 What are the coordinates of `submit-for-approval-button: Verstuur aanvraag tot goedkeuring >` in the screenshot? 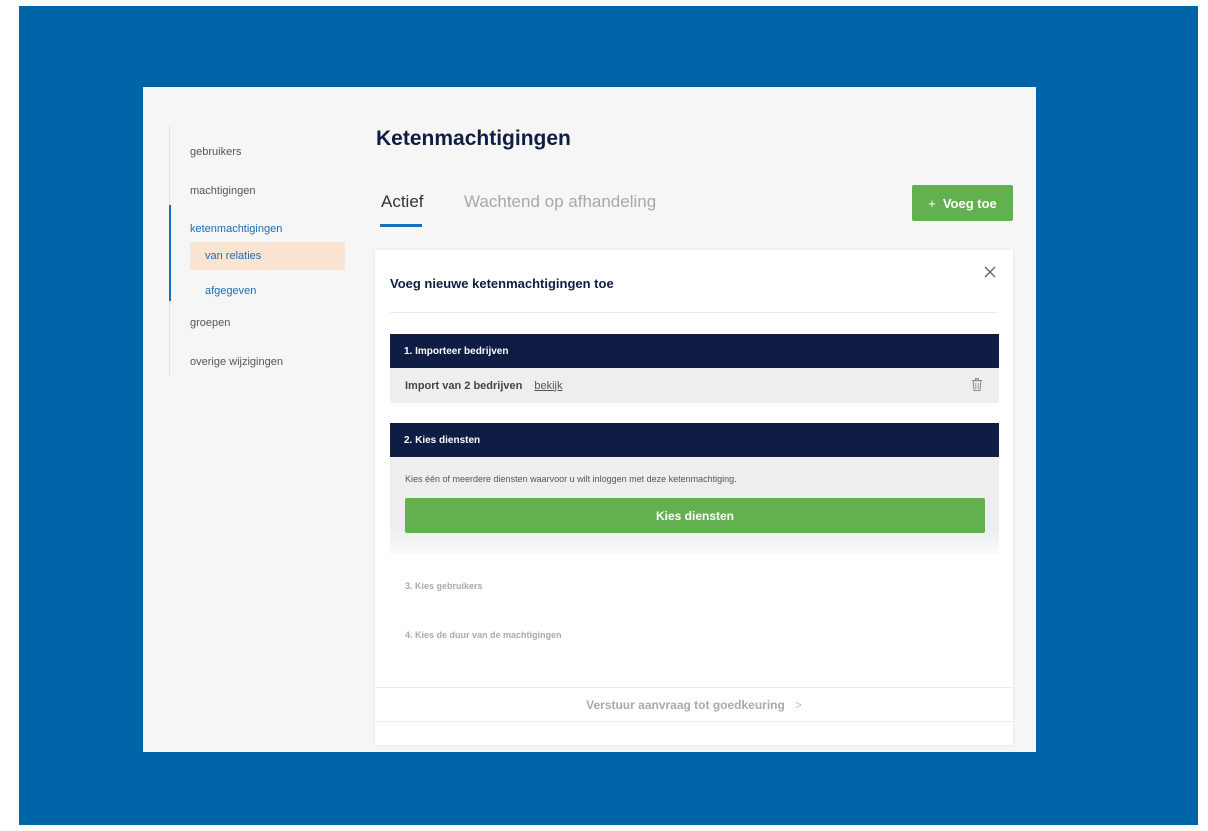 It's located at (694, 704).